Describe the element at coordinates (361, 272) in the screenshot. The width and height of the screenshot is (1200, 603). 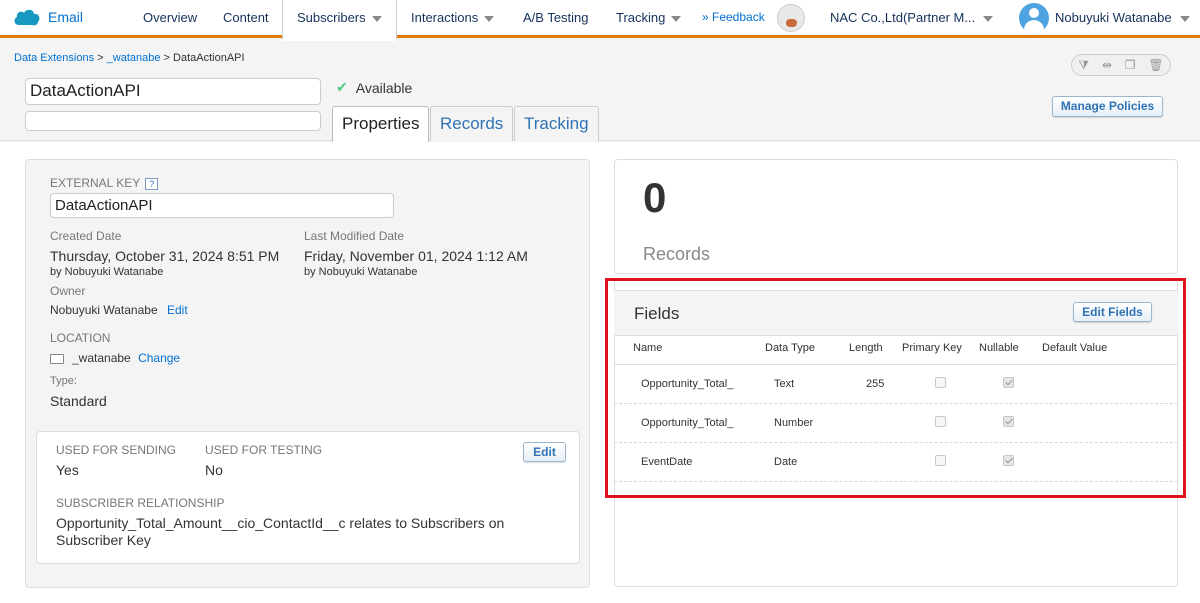
I see `modified-by: by Nobuyuki Watanabe` at that location.